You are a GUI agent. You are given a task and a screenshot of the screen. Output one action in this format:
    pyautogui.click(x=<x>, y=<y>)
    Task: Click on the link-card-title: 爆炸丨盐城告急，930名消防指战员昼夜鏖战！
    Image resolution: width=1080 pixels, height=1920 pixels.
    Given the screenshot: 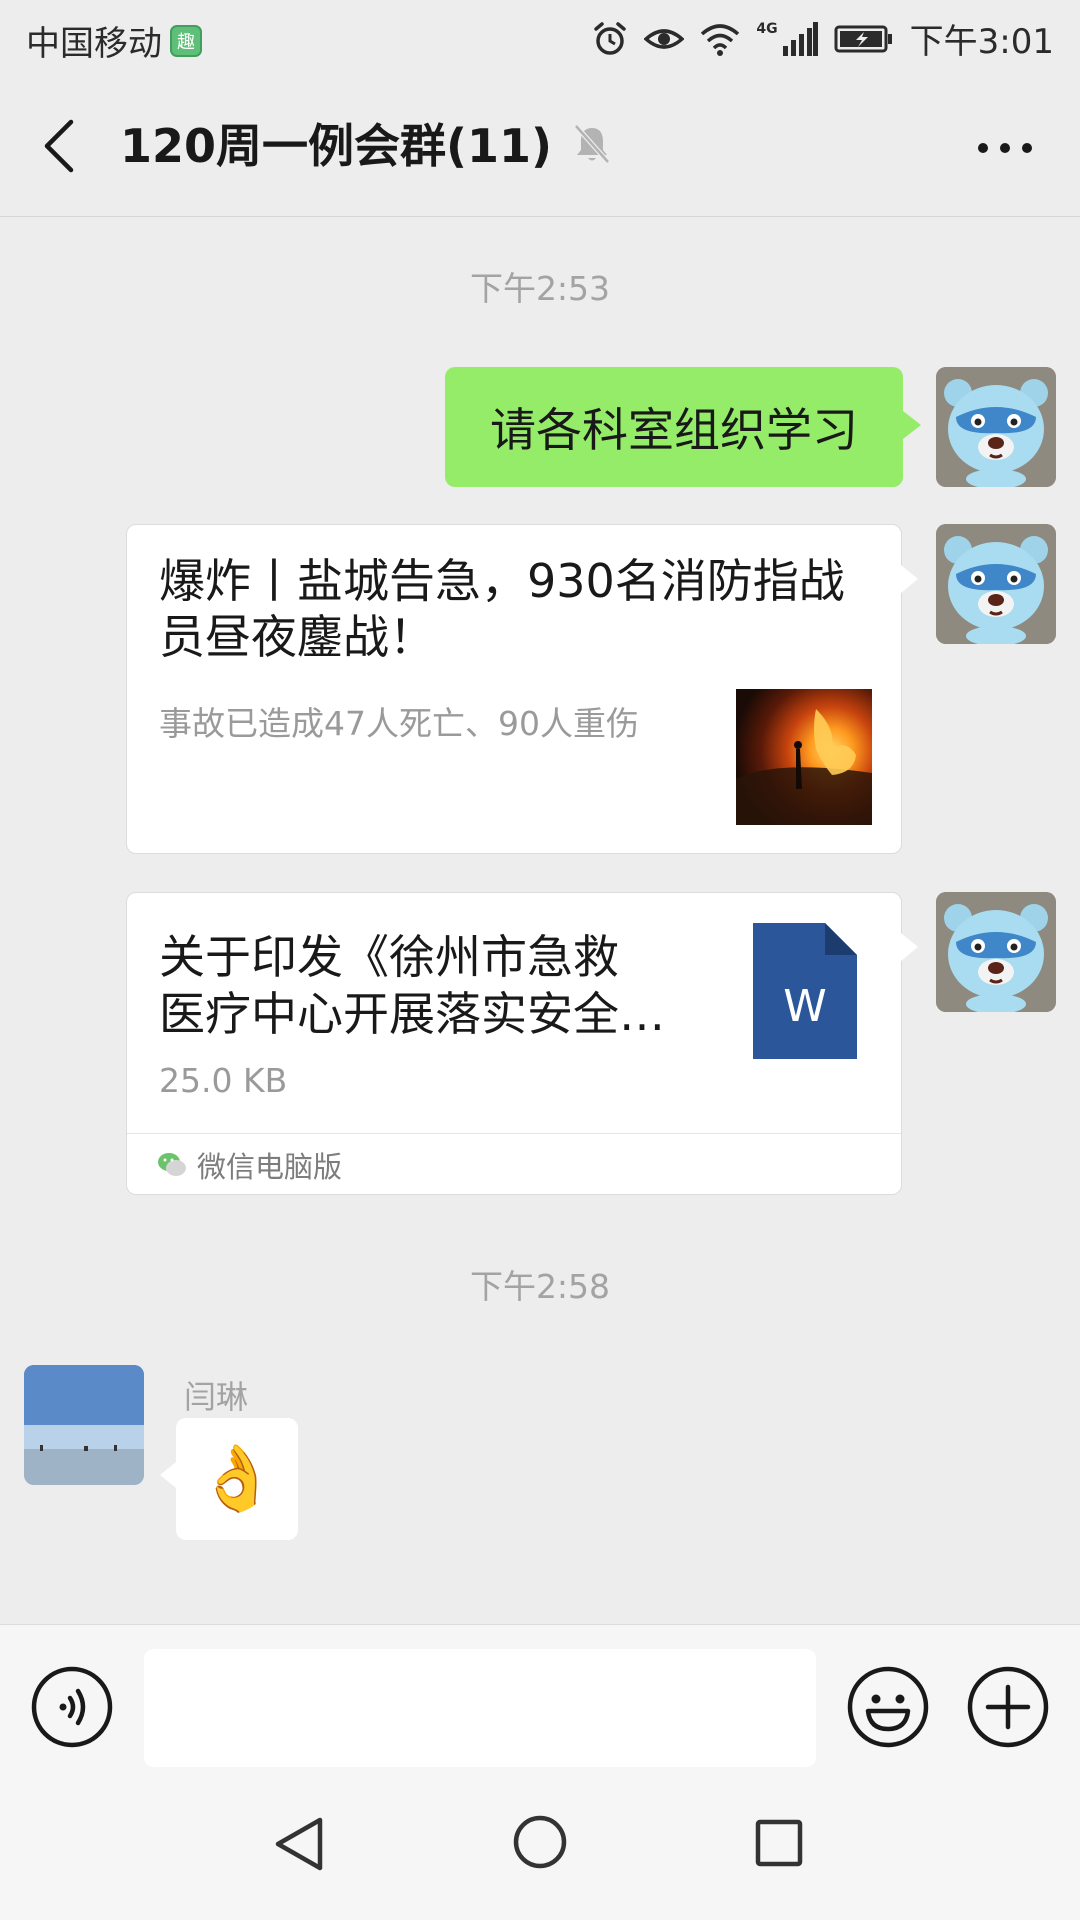 What is the action you would take?
    pyautogui.click(x=502, y=609)
    